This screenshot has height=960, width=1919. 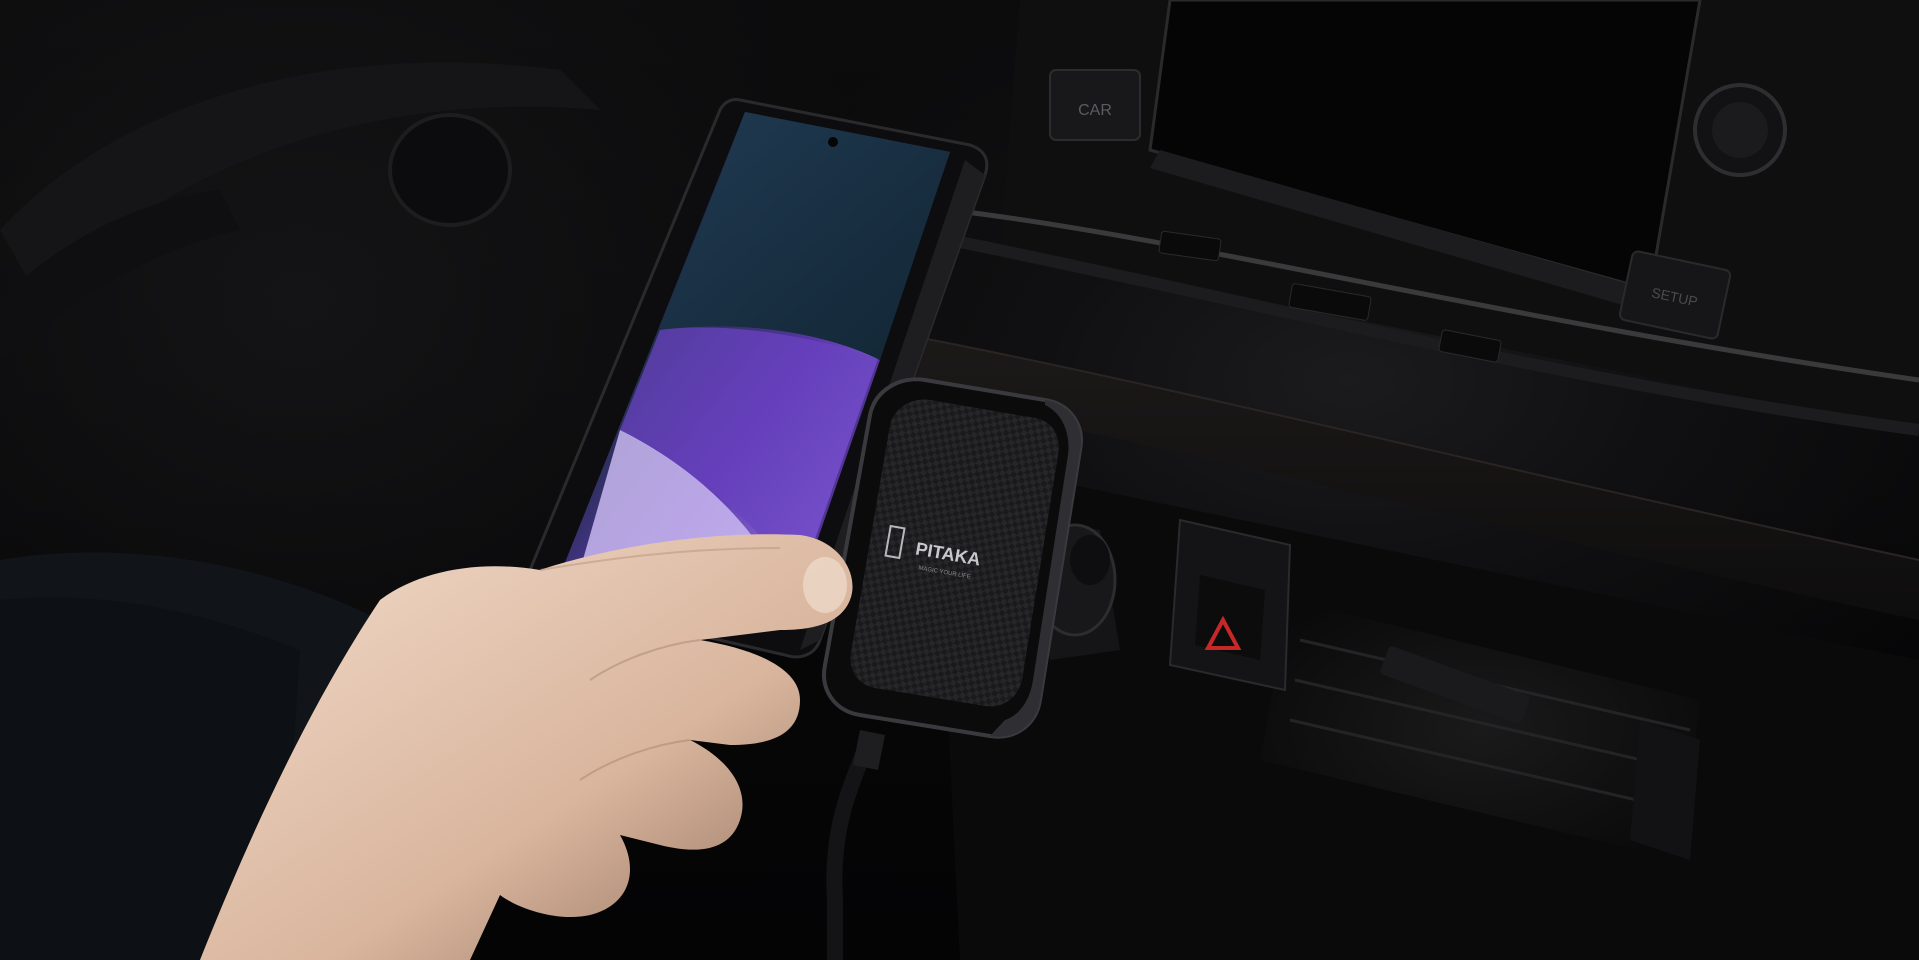 I want to click on charging-cable, so click(x=855, y=845).